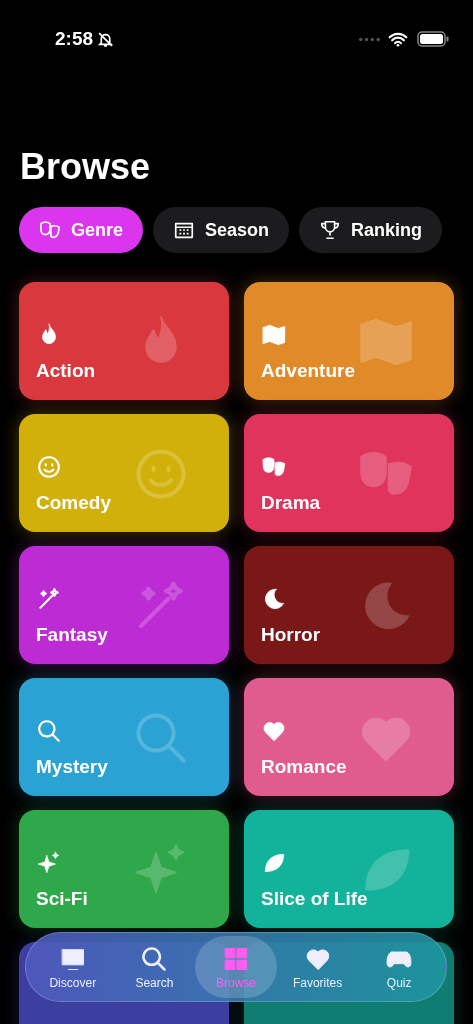  I want to click on search-icon, so click(154, 958).